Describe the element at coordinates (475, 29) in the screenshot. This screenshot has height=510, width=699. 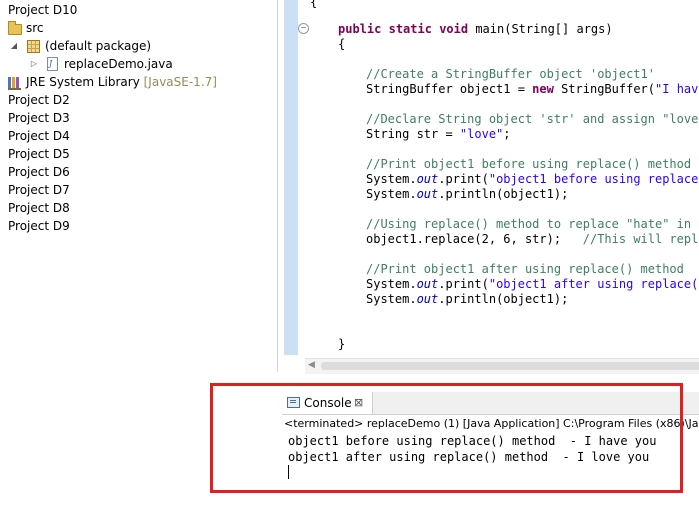
I see `code-line-main: public static void main(String[] args)` at that location.